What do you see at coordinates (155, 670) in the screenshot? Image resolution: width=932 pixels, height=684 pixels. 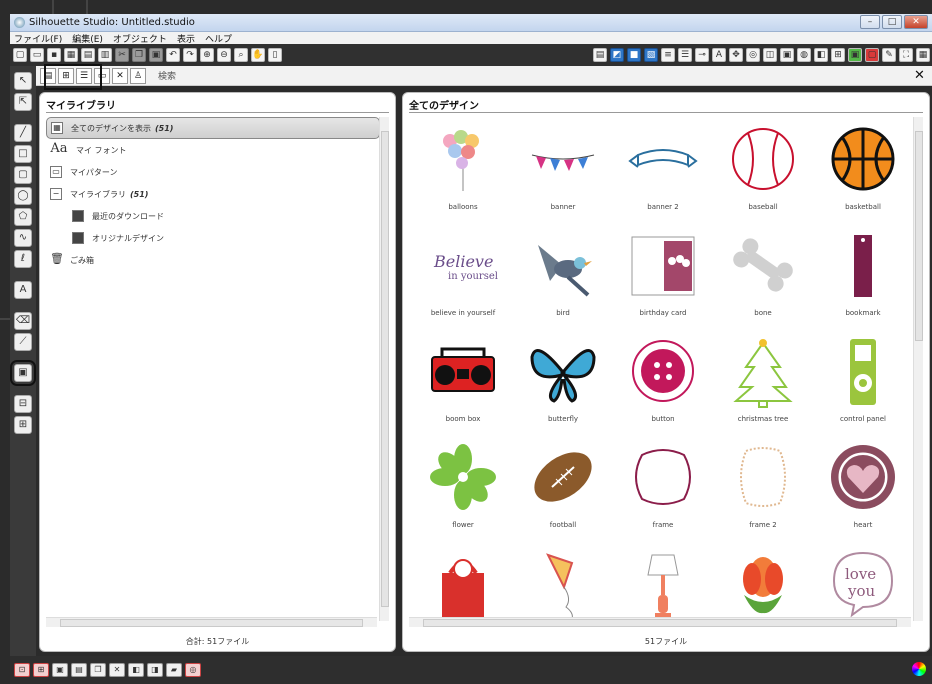 I see `send-back-icon: ◨` at bounding box center [155, 670].